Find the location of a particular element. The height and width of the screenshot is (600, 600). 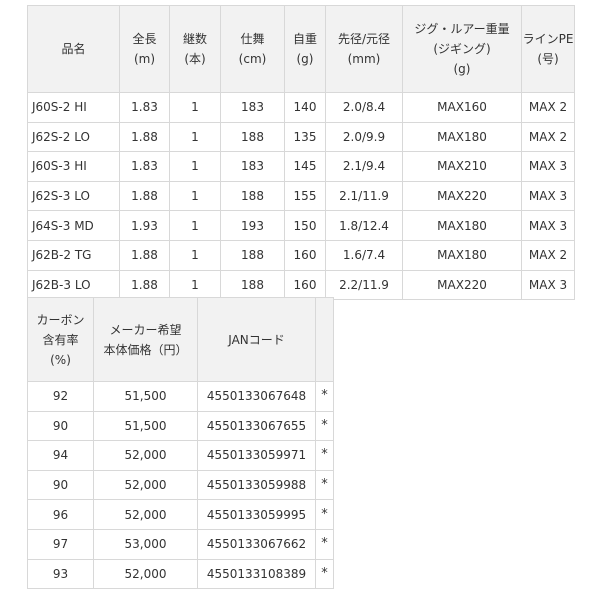

table-row: J64S-3 MD 1.93 1 193 150 1.8/12.4 MAX180 MAX 3 is located at coordinates (301, 225).